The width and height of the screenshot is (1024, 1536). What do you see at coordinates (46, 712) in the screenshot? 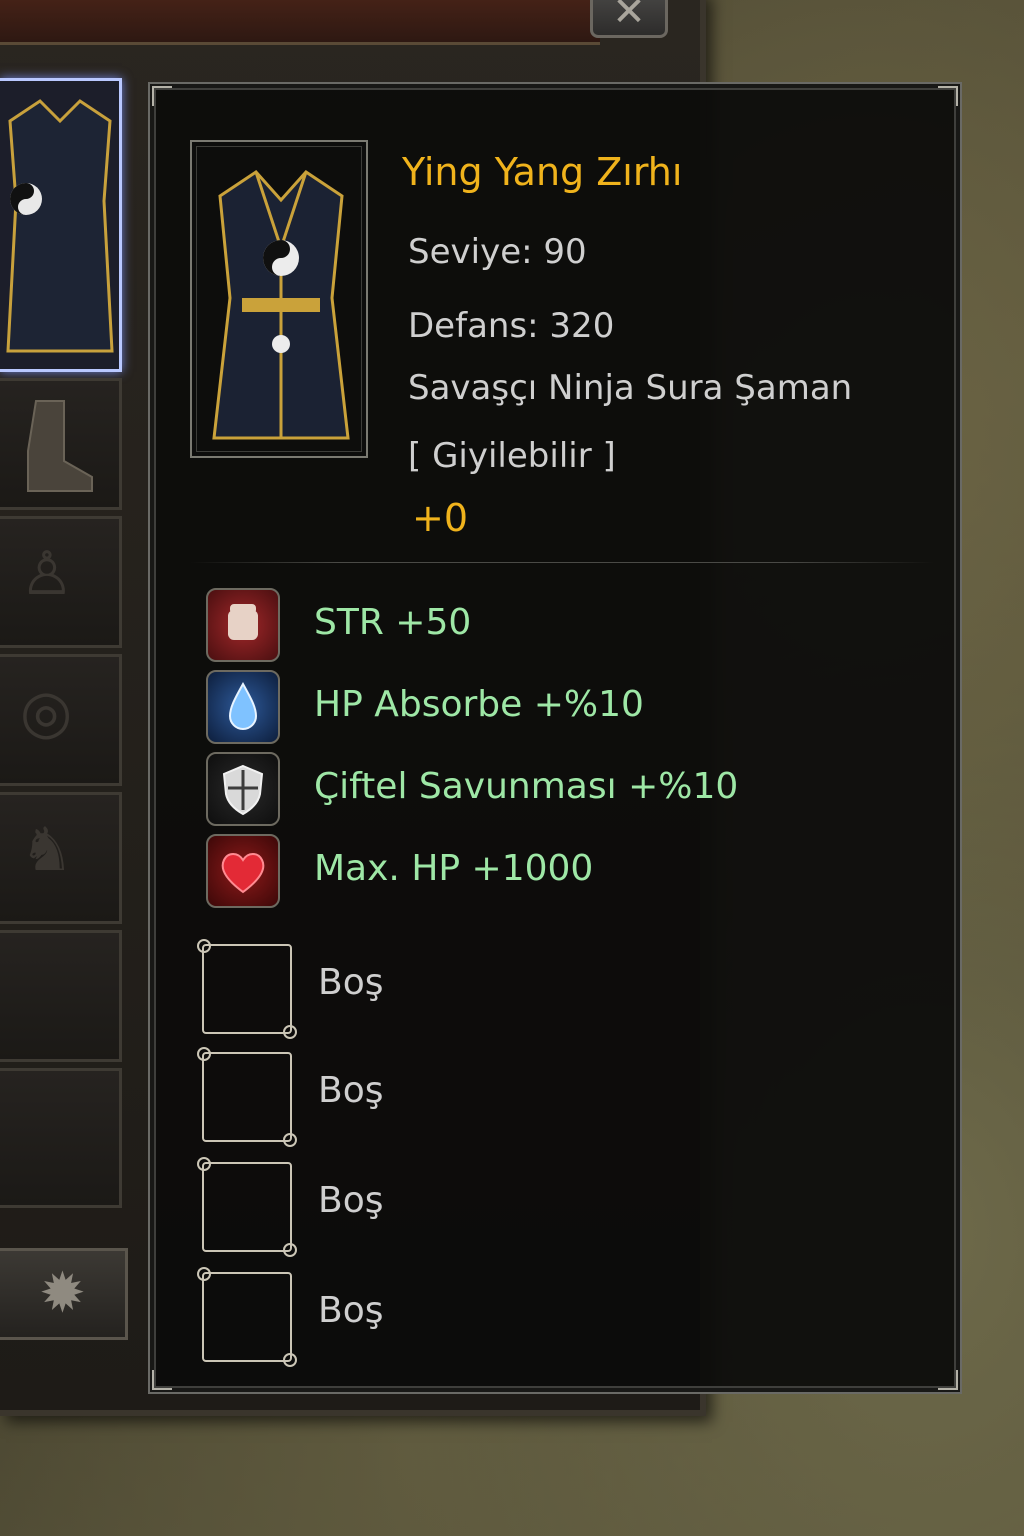
I see `ring-icon: ◎` at bounding box center [46, 712].